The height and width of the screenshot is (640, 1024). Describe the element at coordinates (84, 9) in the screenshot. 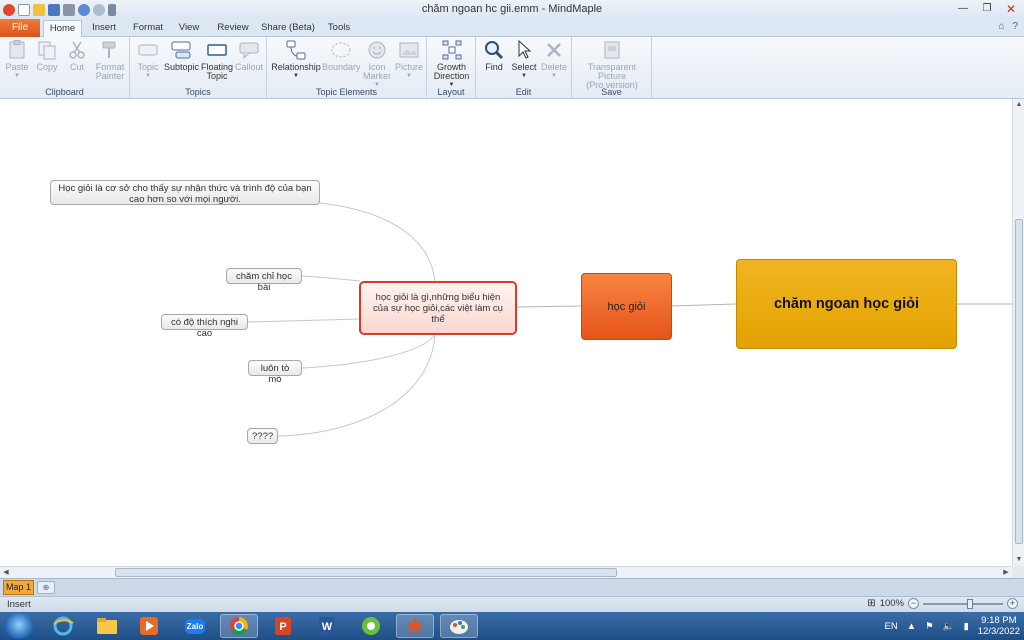

I see `undo-icon` at that location.